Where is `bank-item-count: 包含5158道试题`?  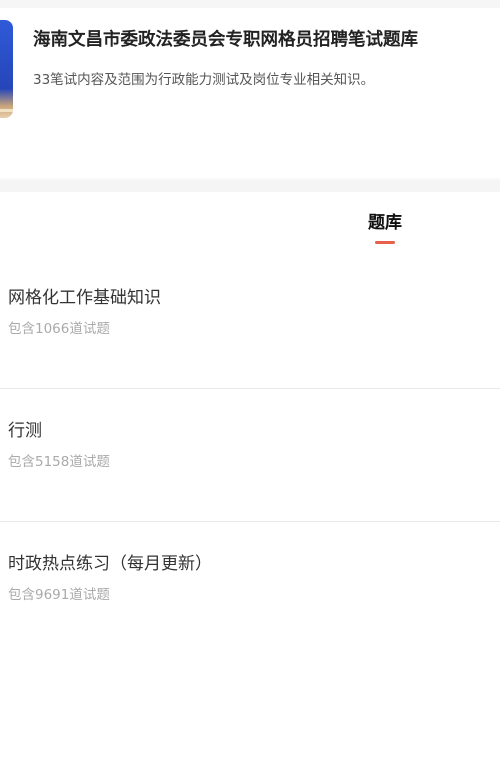
bank-item-count: 包含5158道试题 is located at coordinates (59, 462).